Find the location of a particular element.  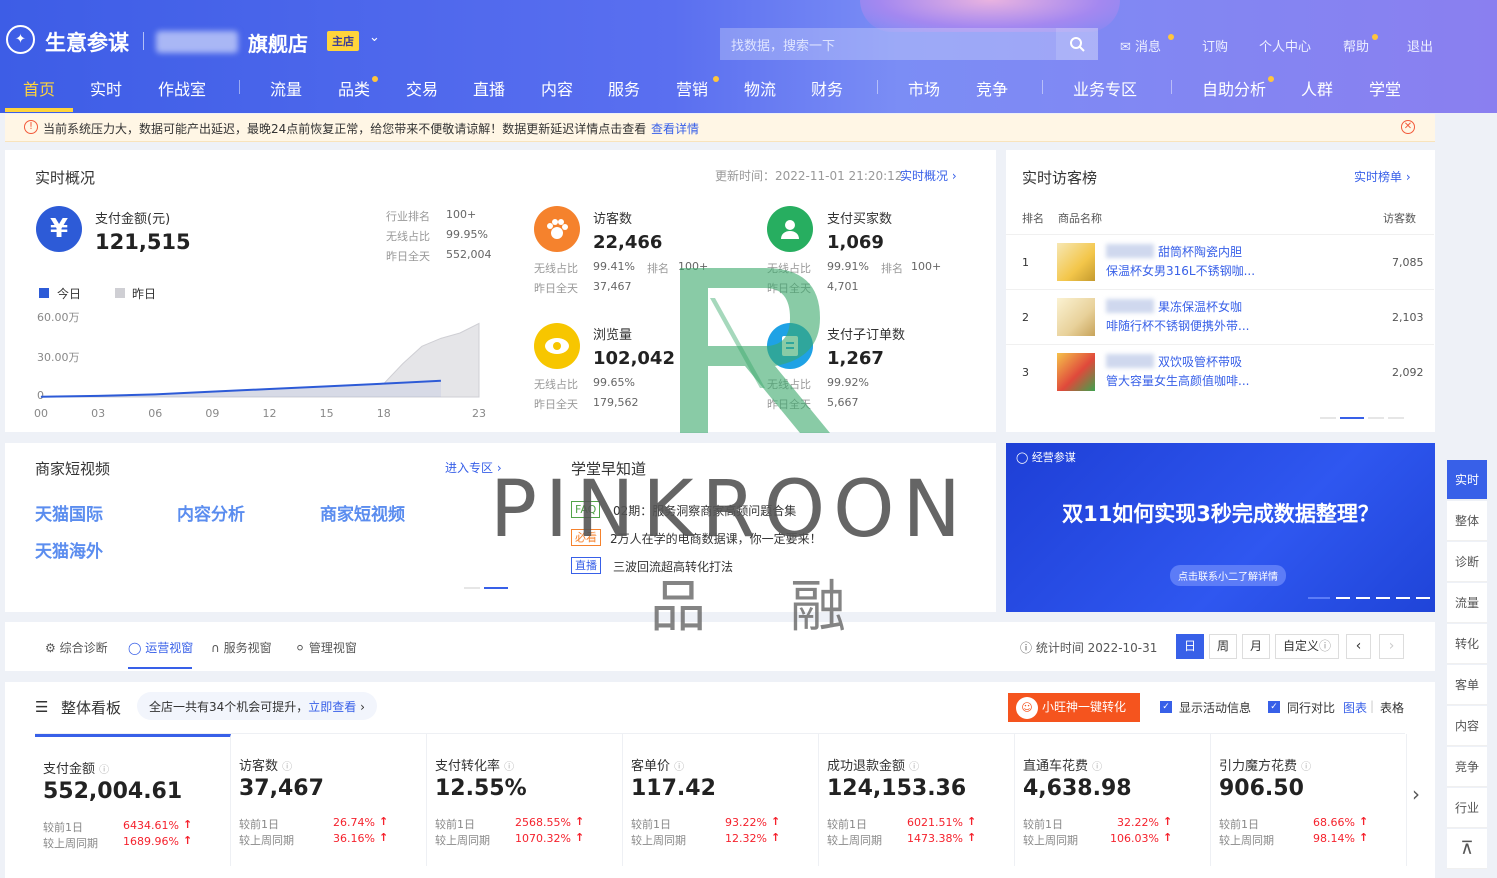

brand-title: 生意参谋 is located at coordinates (87, 42).